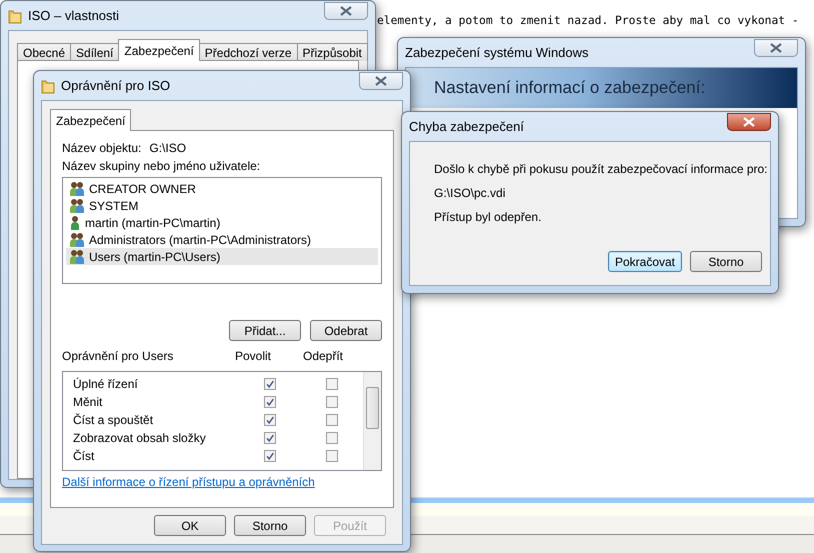 Image resolution: width=814 pixels, height=553 pixels. Describe the element at coordinates (116, 85) in the screenshot. I see `window-title: Oprávnění pro ISO` at that location.